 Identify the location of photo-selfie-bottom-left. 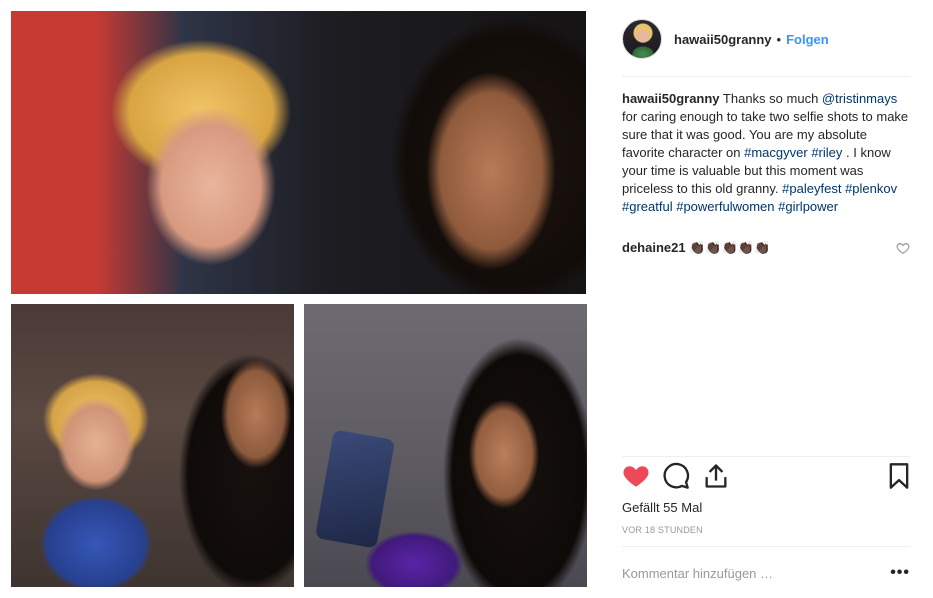
(152, 445).